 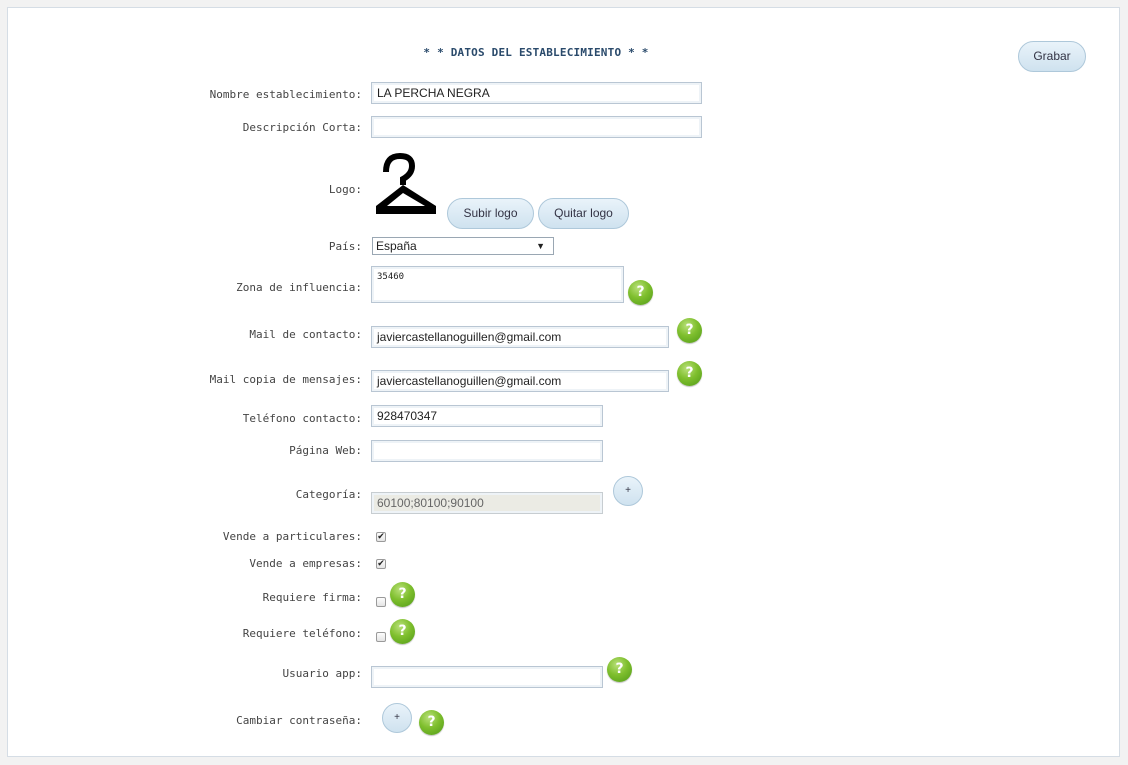 What do you see at coordinates (1052, 56) in the screenshot?
I see `save-button: Grabar` at bounding box center [1052, 56].